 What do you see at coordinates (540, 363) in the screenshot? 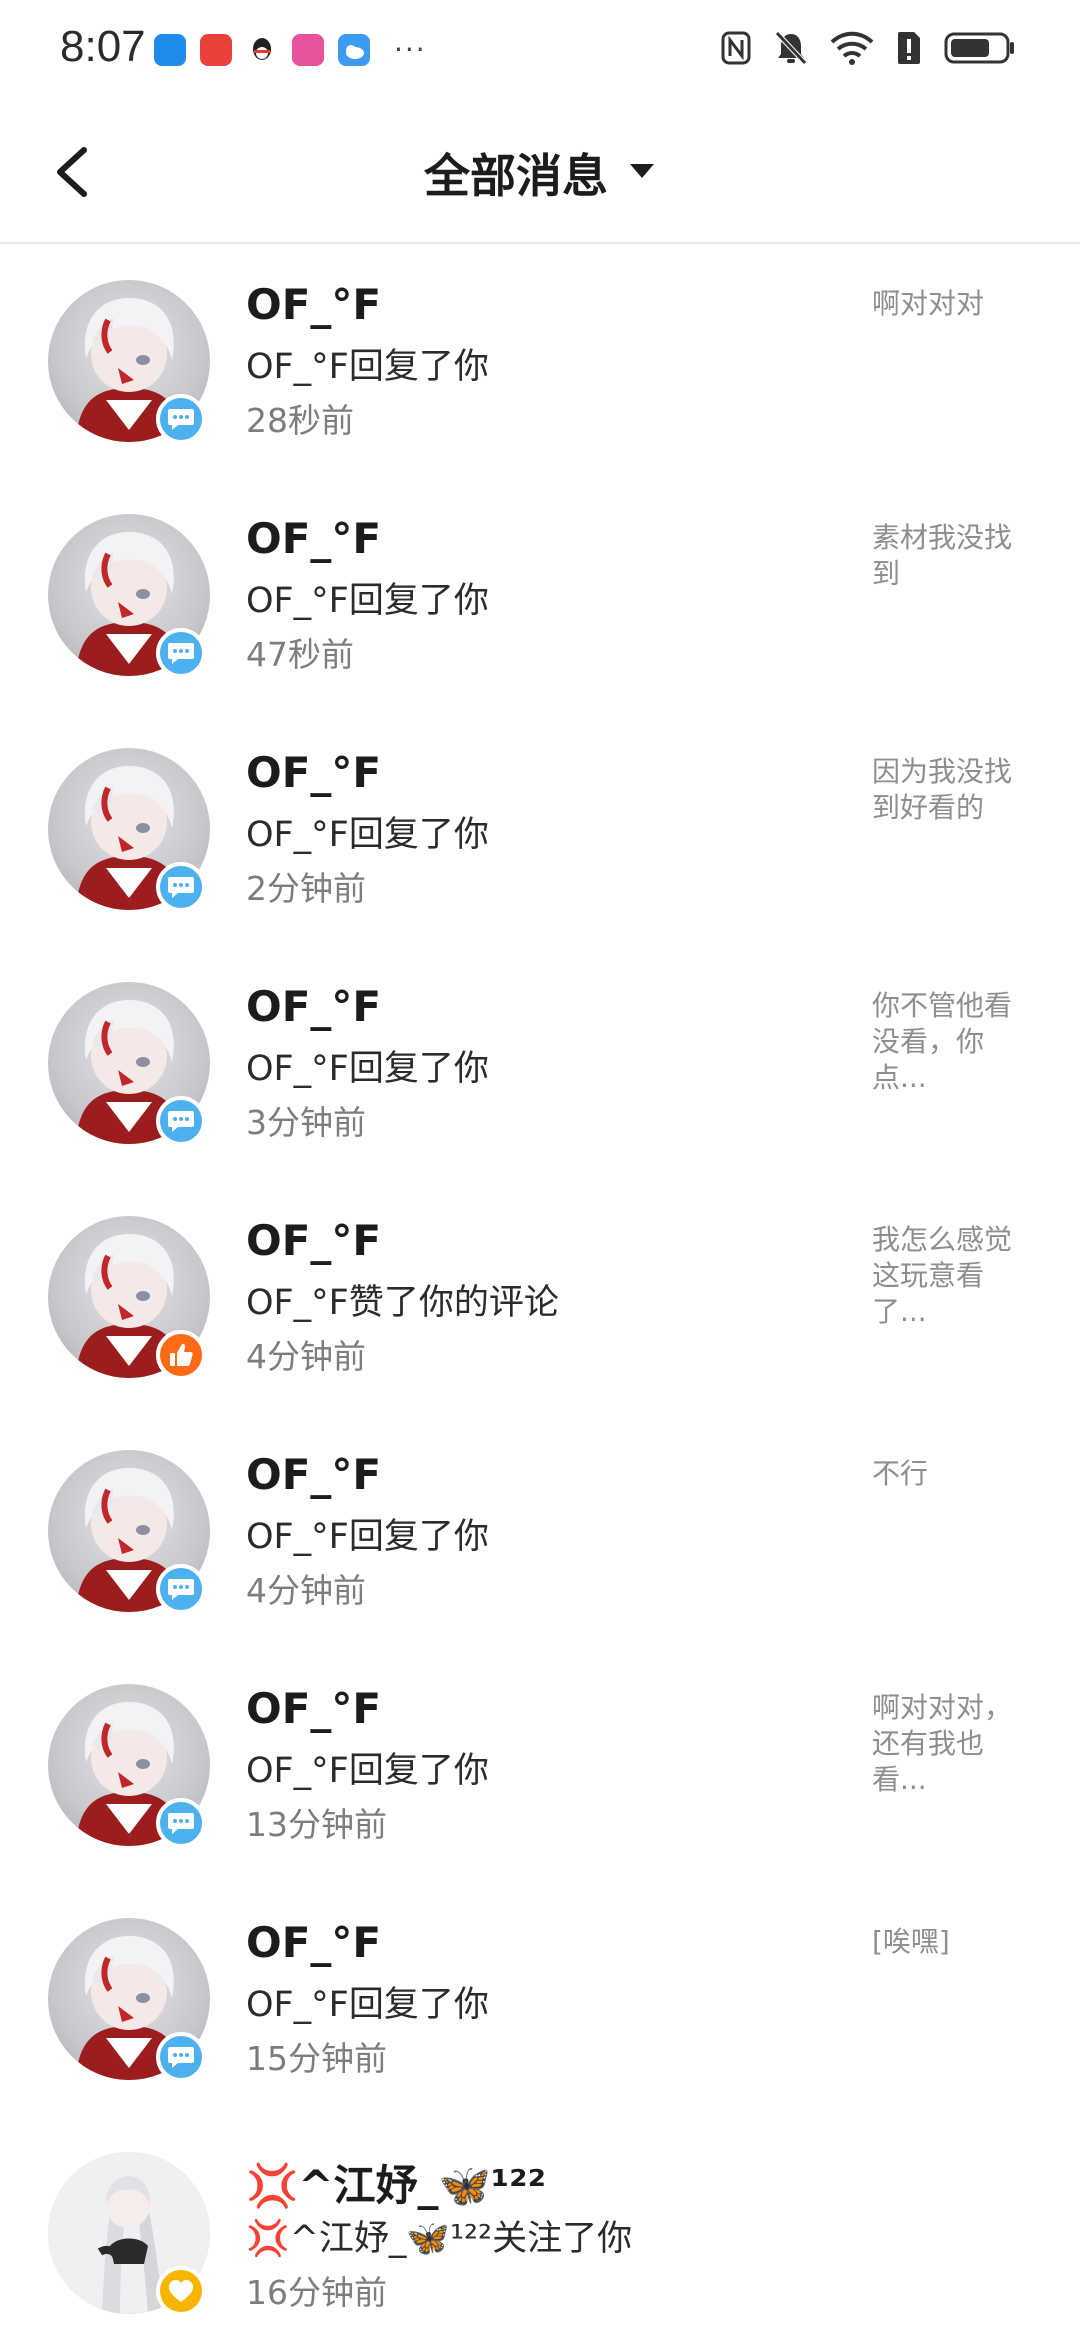
I see `message-row: OF_°F OF_°F回复了你 28秒前 啊对对对` at bounding box center [540, 363].